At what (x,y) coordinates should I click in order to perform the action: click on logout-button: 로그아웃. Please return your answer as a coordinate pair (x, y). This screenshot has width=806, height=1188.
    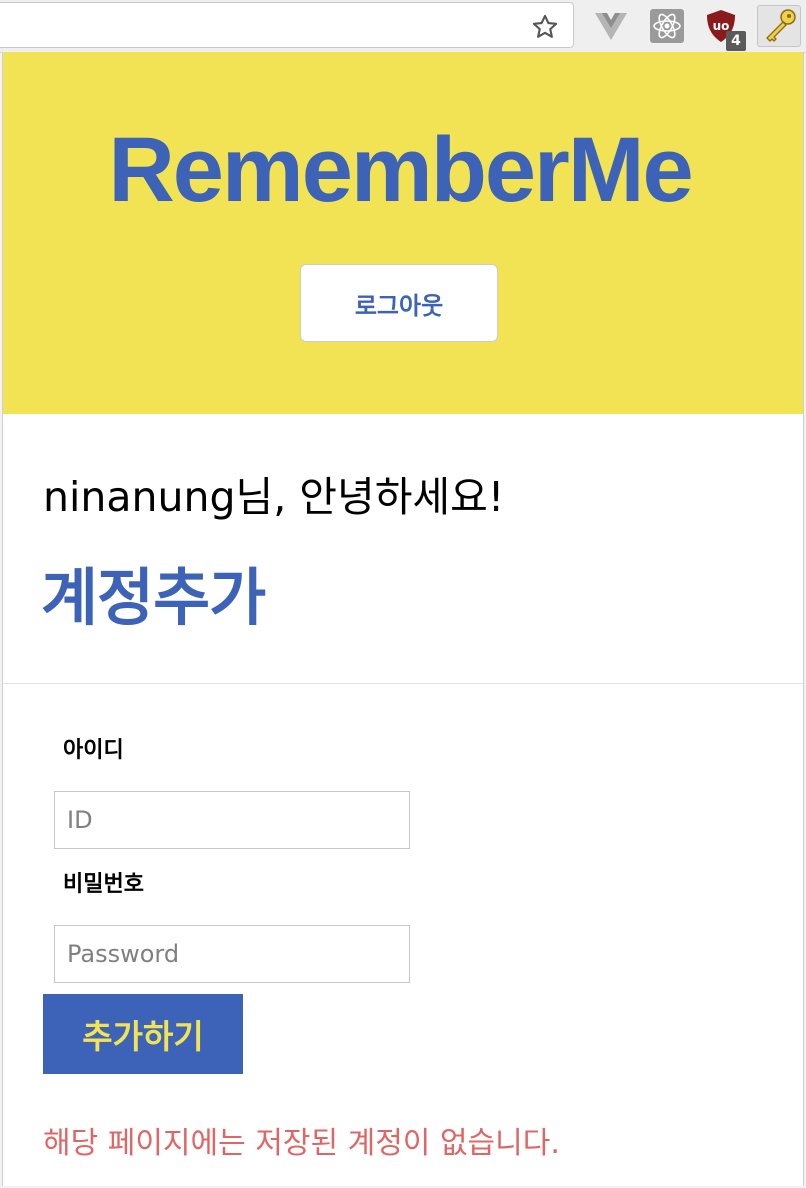
    Looking at the image, I should click on (399, 303).